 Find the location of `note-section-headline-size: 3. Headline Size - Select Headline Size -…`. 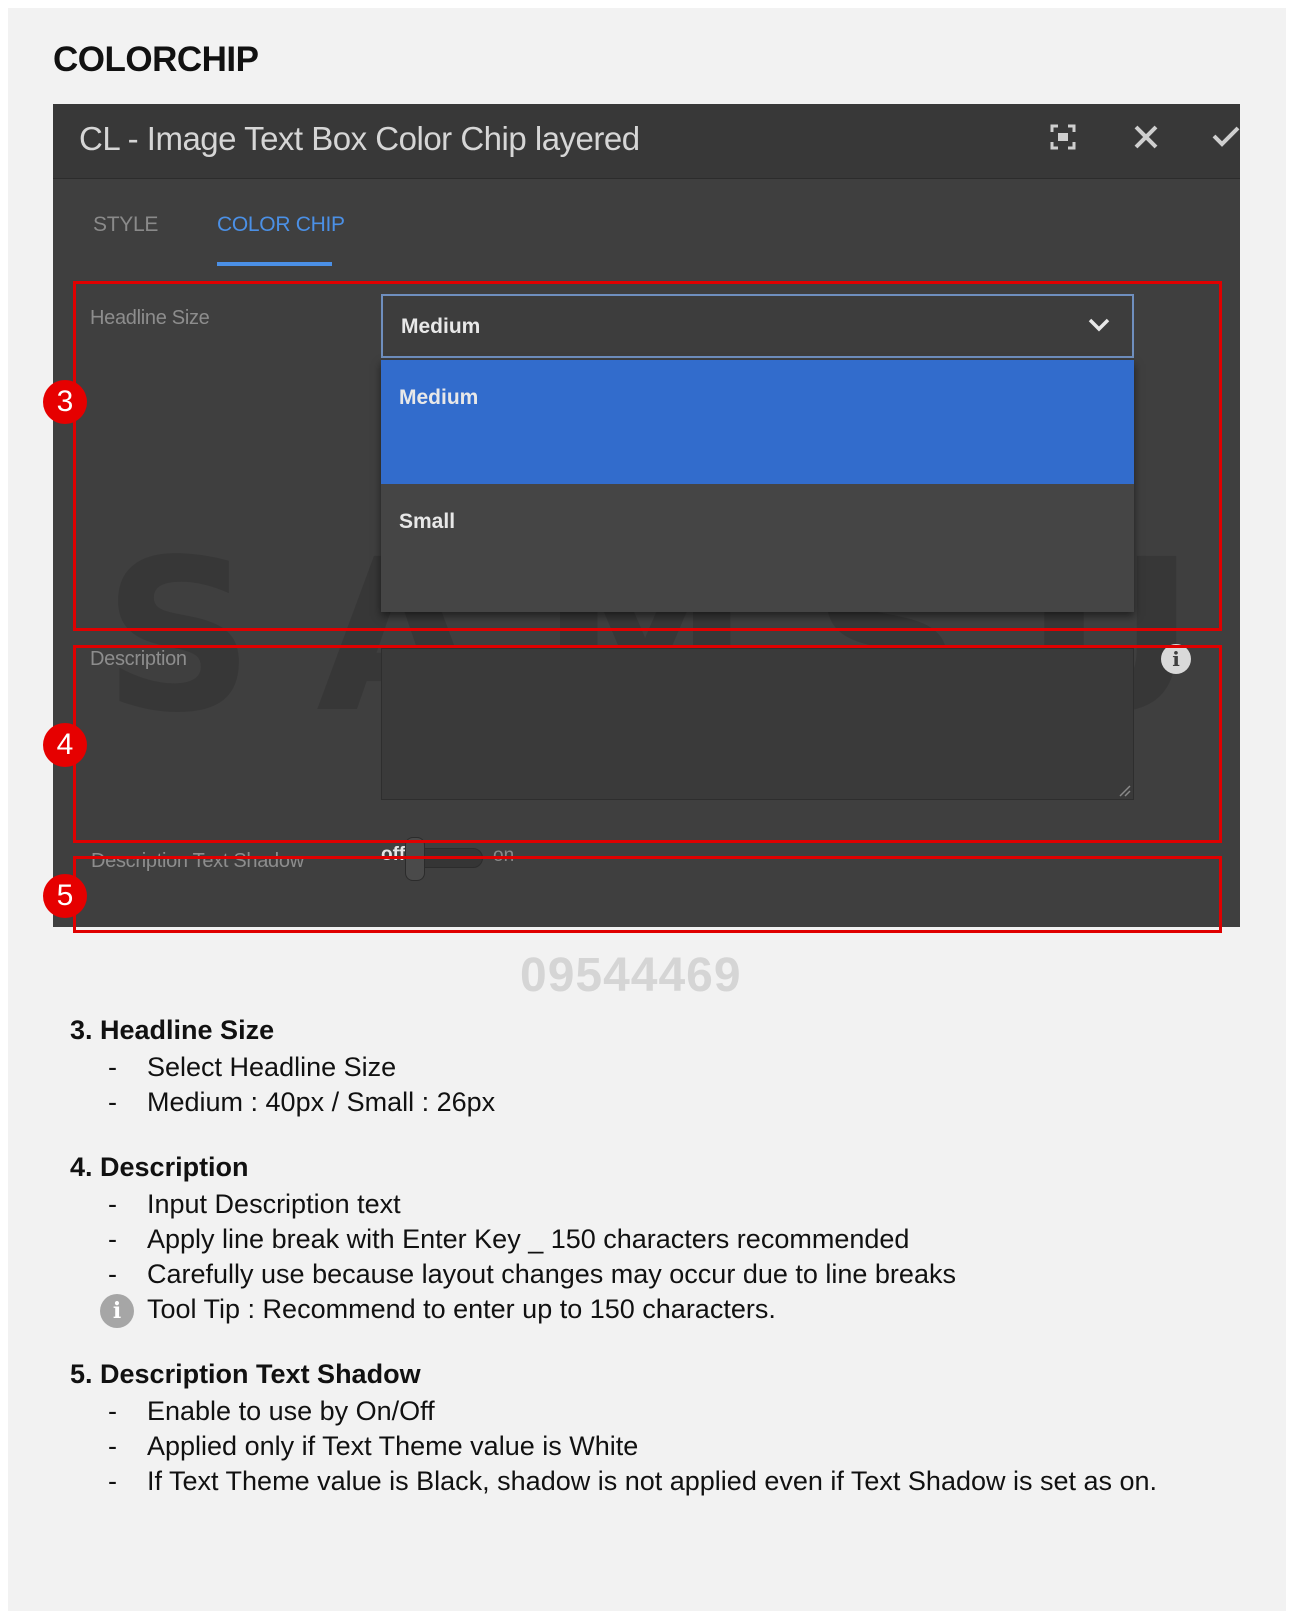

note-section-headline-size: 3. Headline Size - Select Headline Size -… is located at coordinates (655, 1067).